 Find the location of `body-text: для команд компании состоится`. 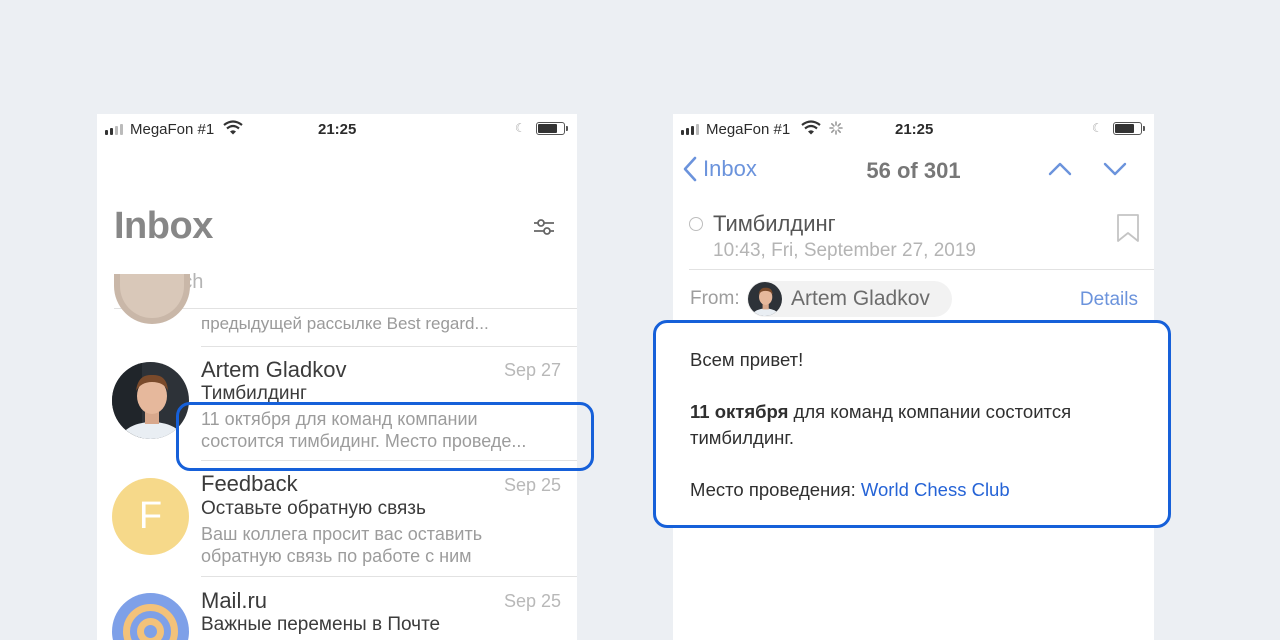

body-text: для команд компании состоится is located at coordinates (930, 411).